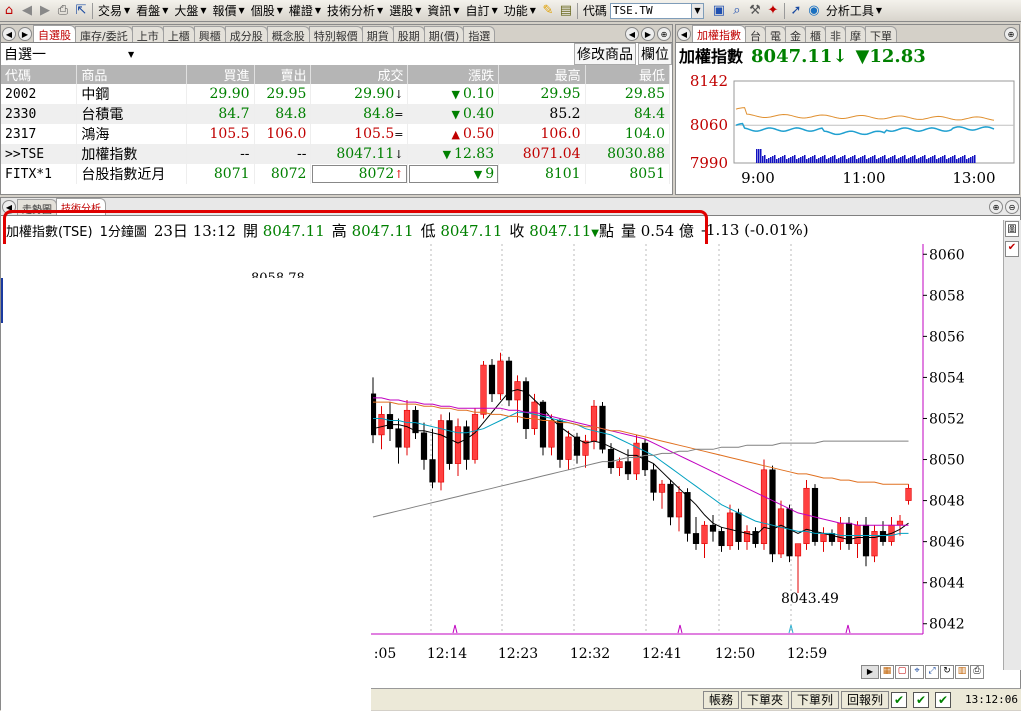 Image resolution: width=1021 pixels, height=711 pixels. I want to click on chart-type-icon: ▦, so click(887, 672).